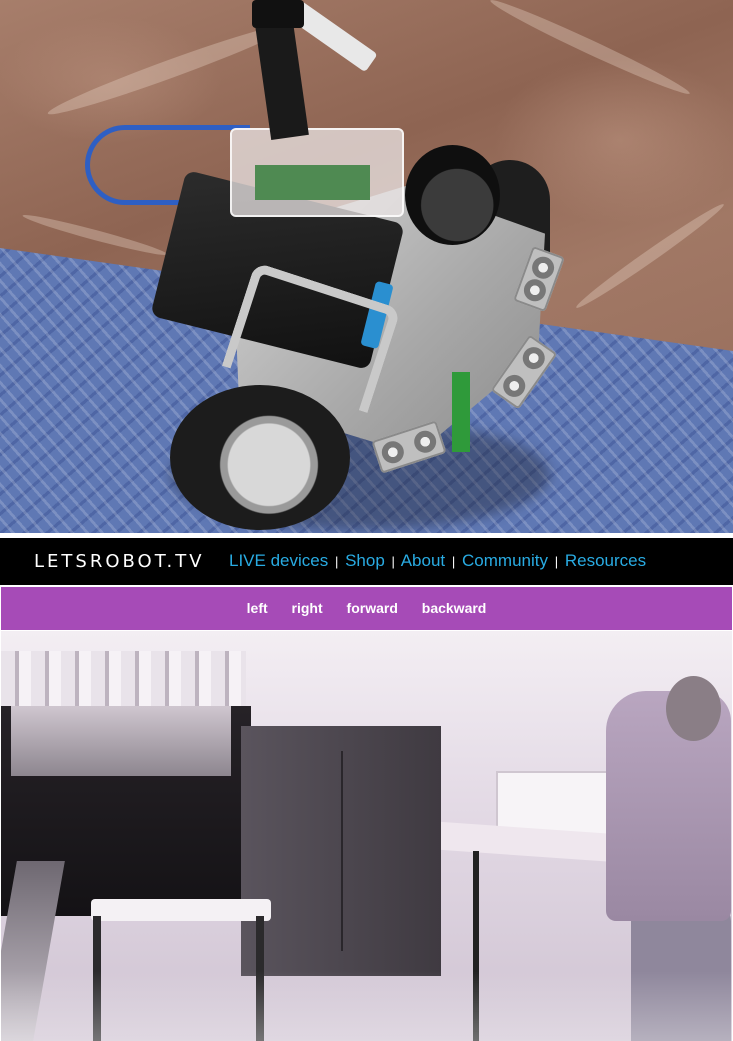 This screenshot has height=1041, width=733. Describe the element at coordinates (605, 560) in the screenshot. I see `nav-resources: Resources` at that location.